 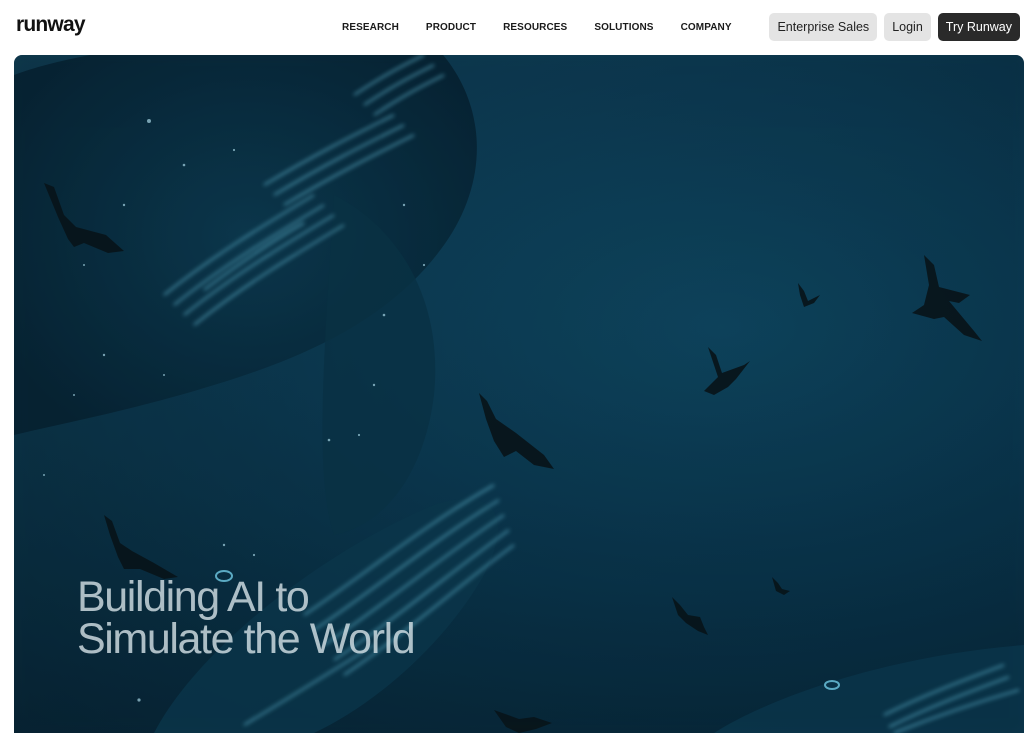 I want to click on try-runway-button: Try Runway, so click(x=978, y=27).